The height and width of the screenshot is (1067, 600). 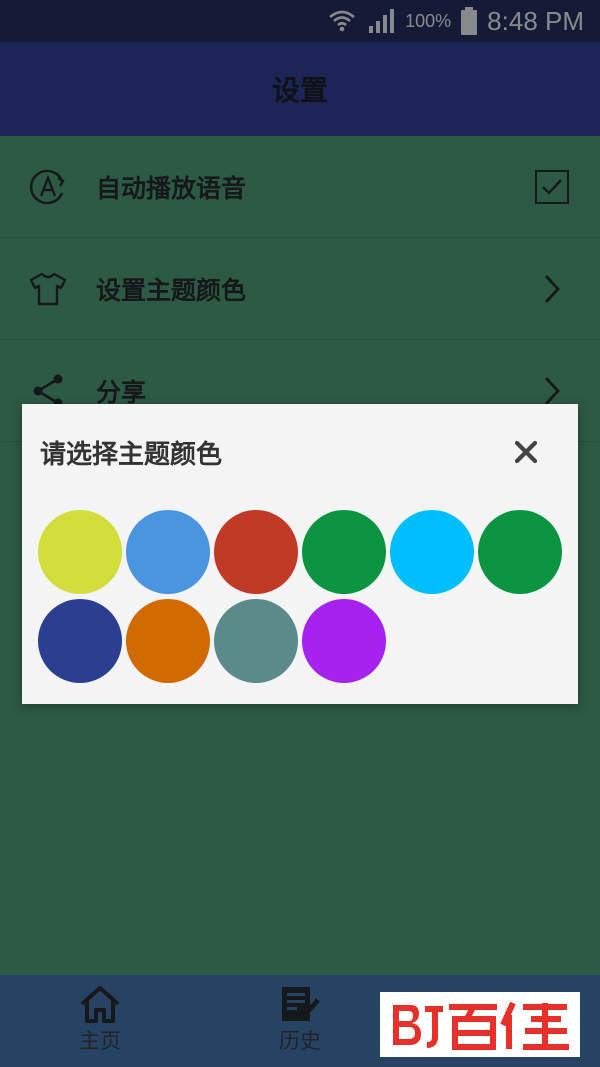 I want to click on color-swatch-grid, so click(x=303, y=596).